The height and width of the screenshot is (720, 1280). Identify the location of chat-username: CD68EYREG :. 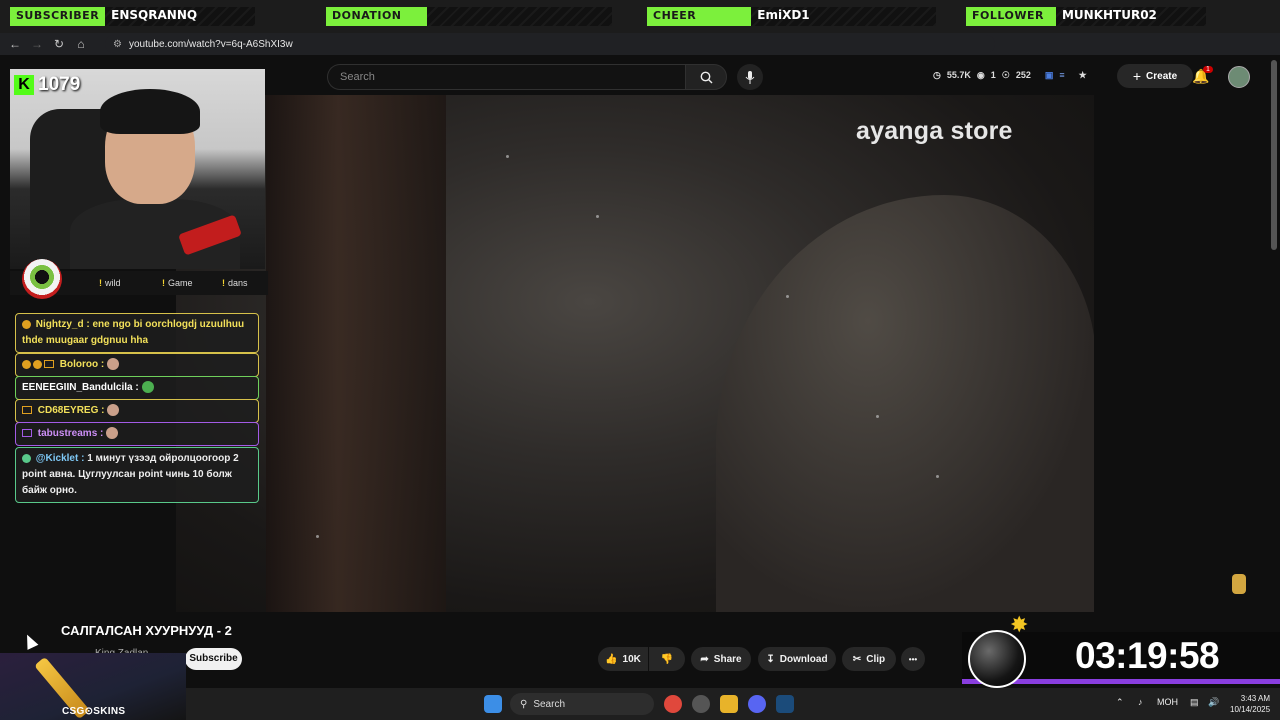
(71, 410).